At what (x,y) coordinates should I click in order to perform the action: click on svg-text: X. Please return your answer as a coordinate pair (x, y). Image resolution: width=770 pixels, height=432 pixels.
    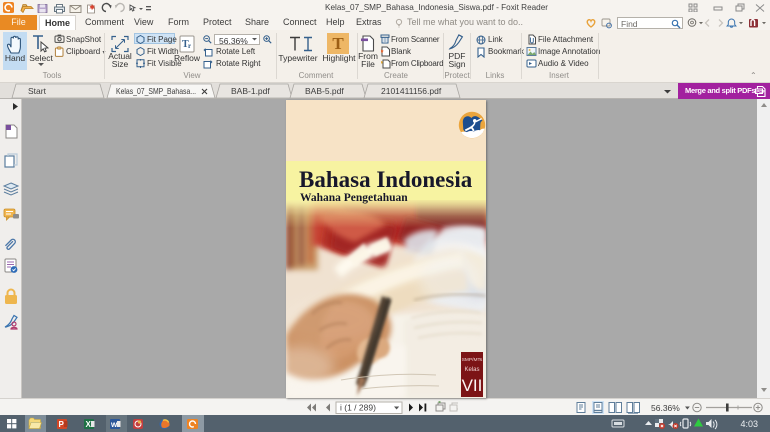
    Looking at the image, I should click on (89, 424).